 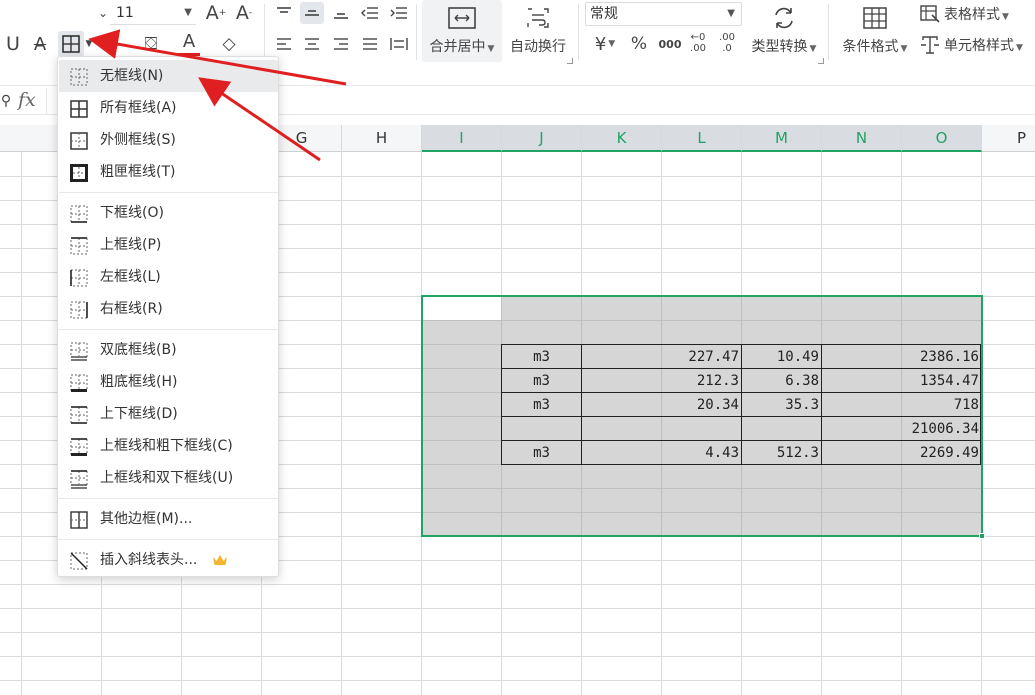 I want to click on increase-font-icon: A +, so click(x=216, y=13).